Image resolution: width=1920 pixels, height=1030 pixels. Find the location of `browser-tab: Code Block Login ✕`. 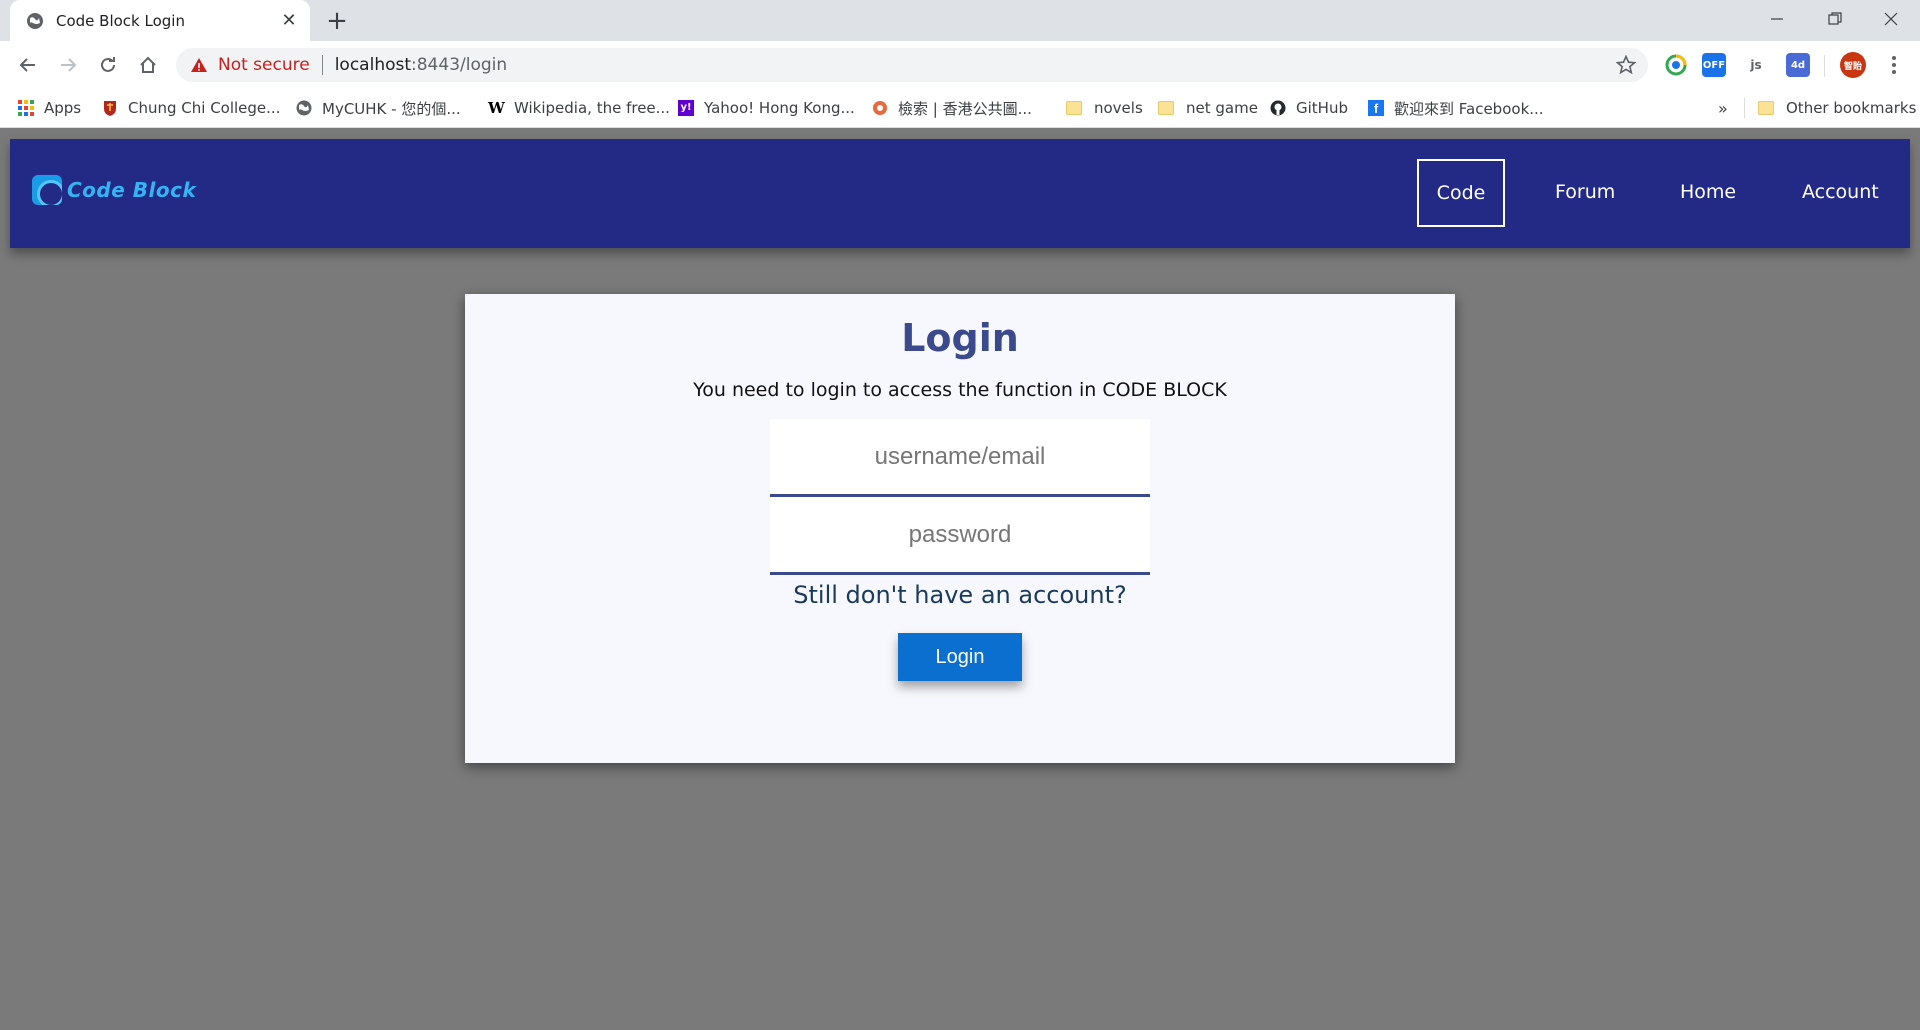

browser-tab: Code Block Login ✕ is located at coordinates (160, 20).